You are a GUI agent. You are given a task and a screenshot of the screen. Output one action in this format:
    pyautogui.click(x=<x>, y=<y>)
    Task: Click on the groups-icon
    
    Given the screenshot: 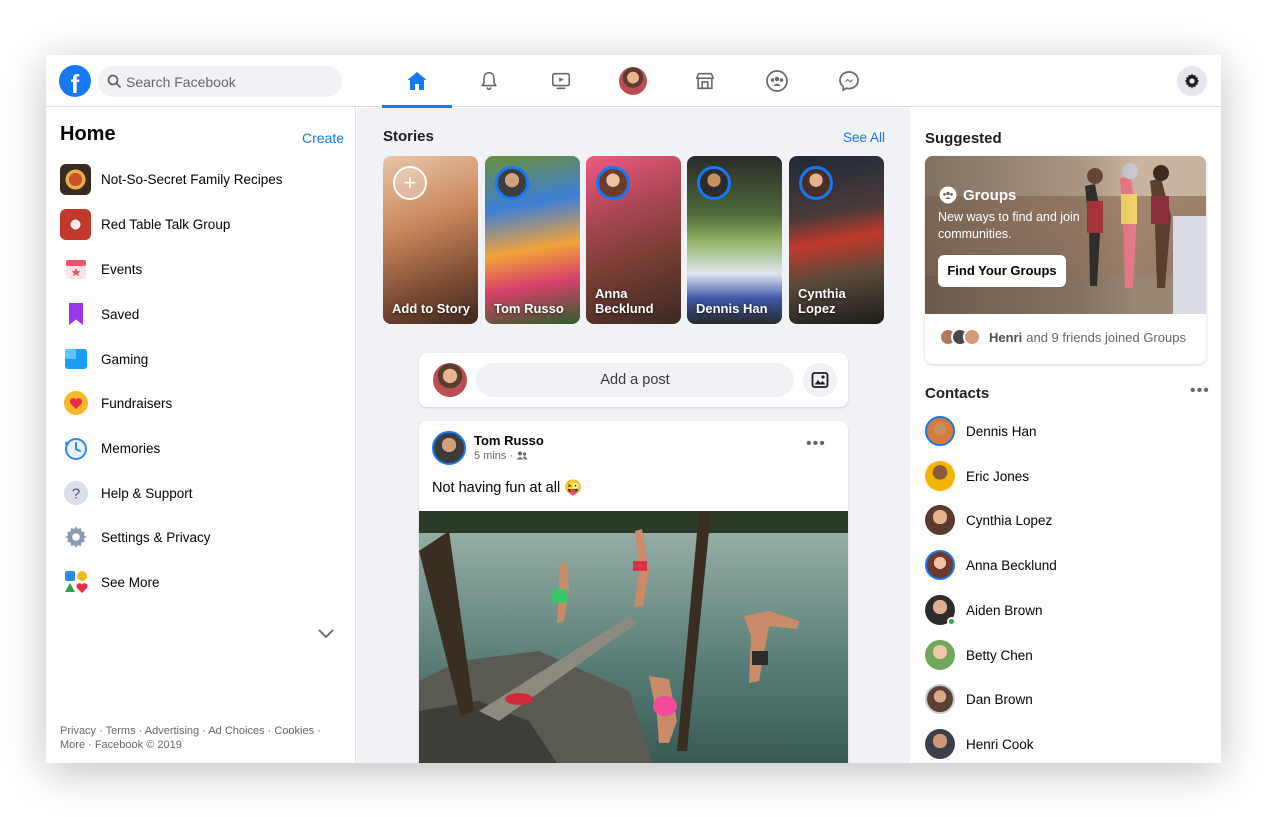 What is the action you would take?
    pyautogui.click(x=948, y=195)
    